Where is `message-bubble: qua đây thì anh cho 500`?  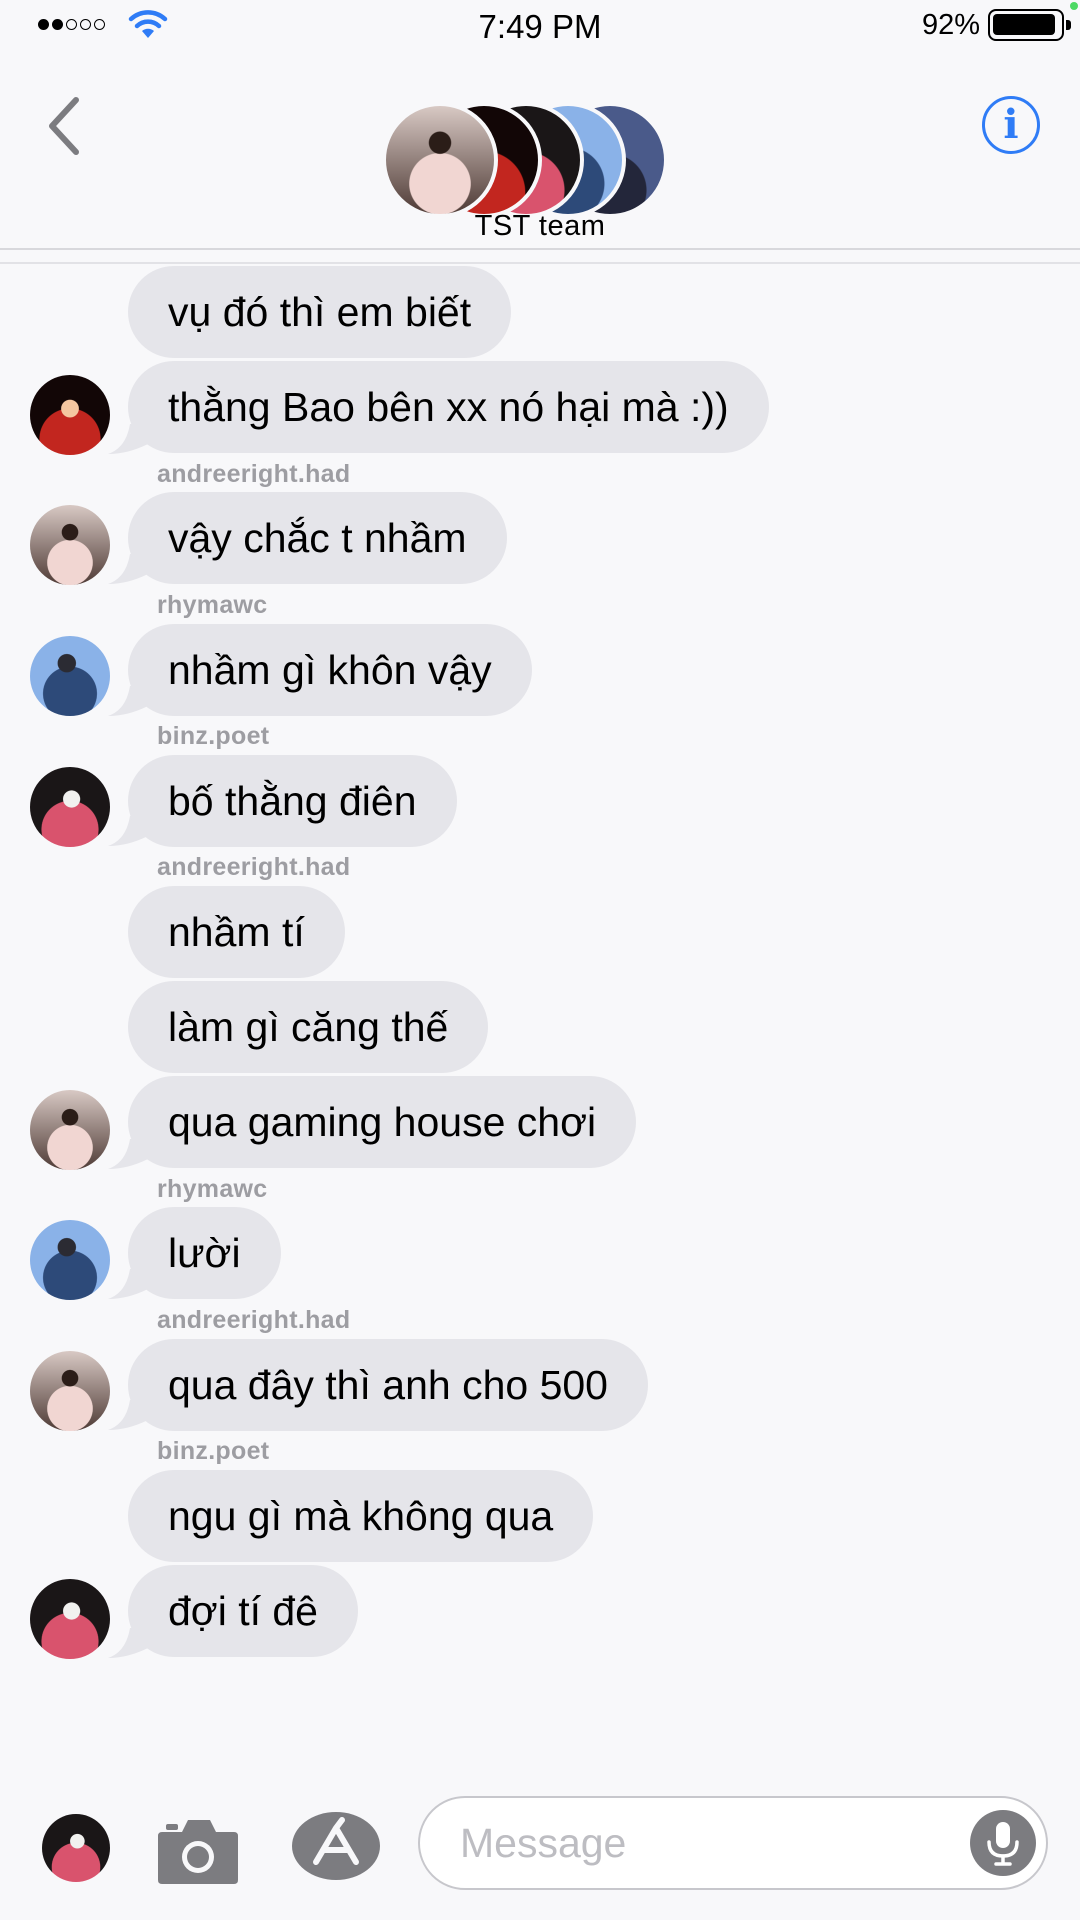 message-bubble: qua đây thì anh cho 500 is located at coordinates (388, 1385).